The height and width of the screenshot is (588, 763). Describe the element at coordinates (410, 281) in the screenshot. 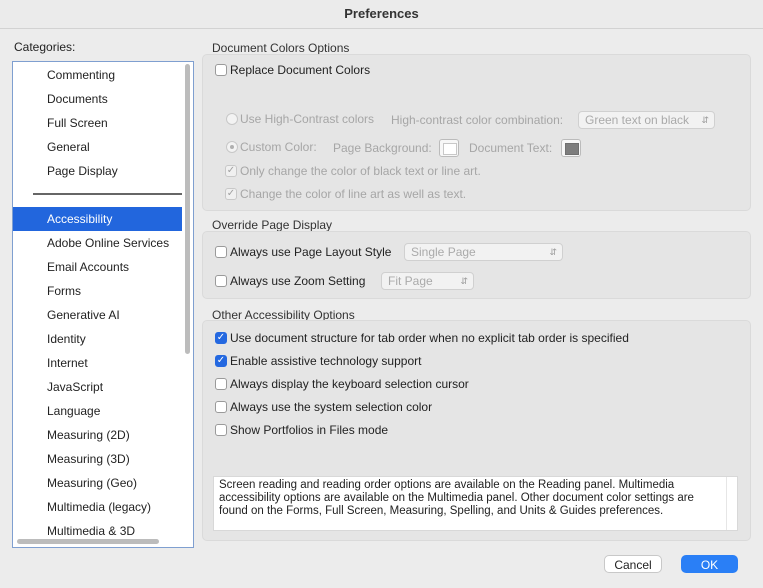

I see `zoom-select-value: Fit Page` at that location.